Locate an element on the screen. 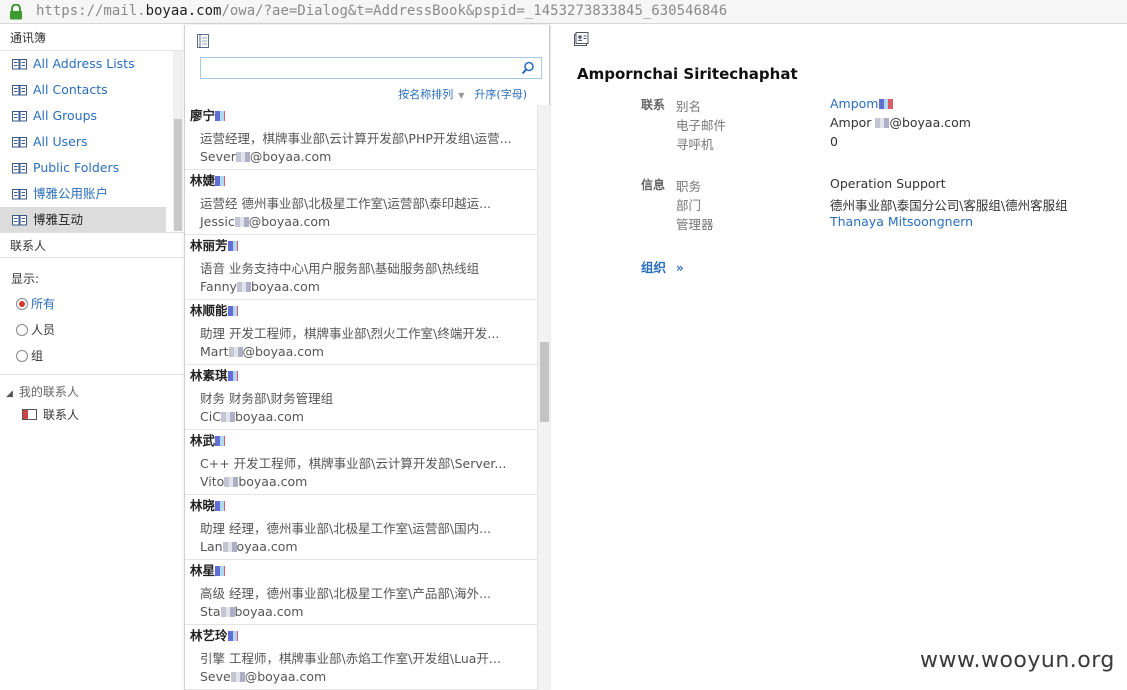  search-box is located at coordinates (371, 68).